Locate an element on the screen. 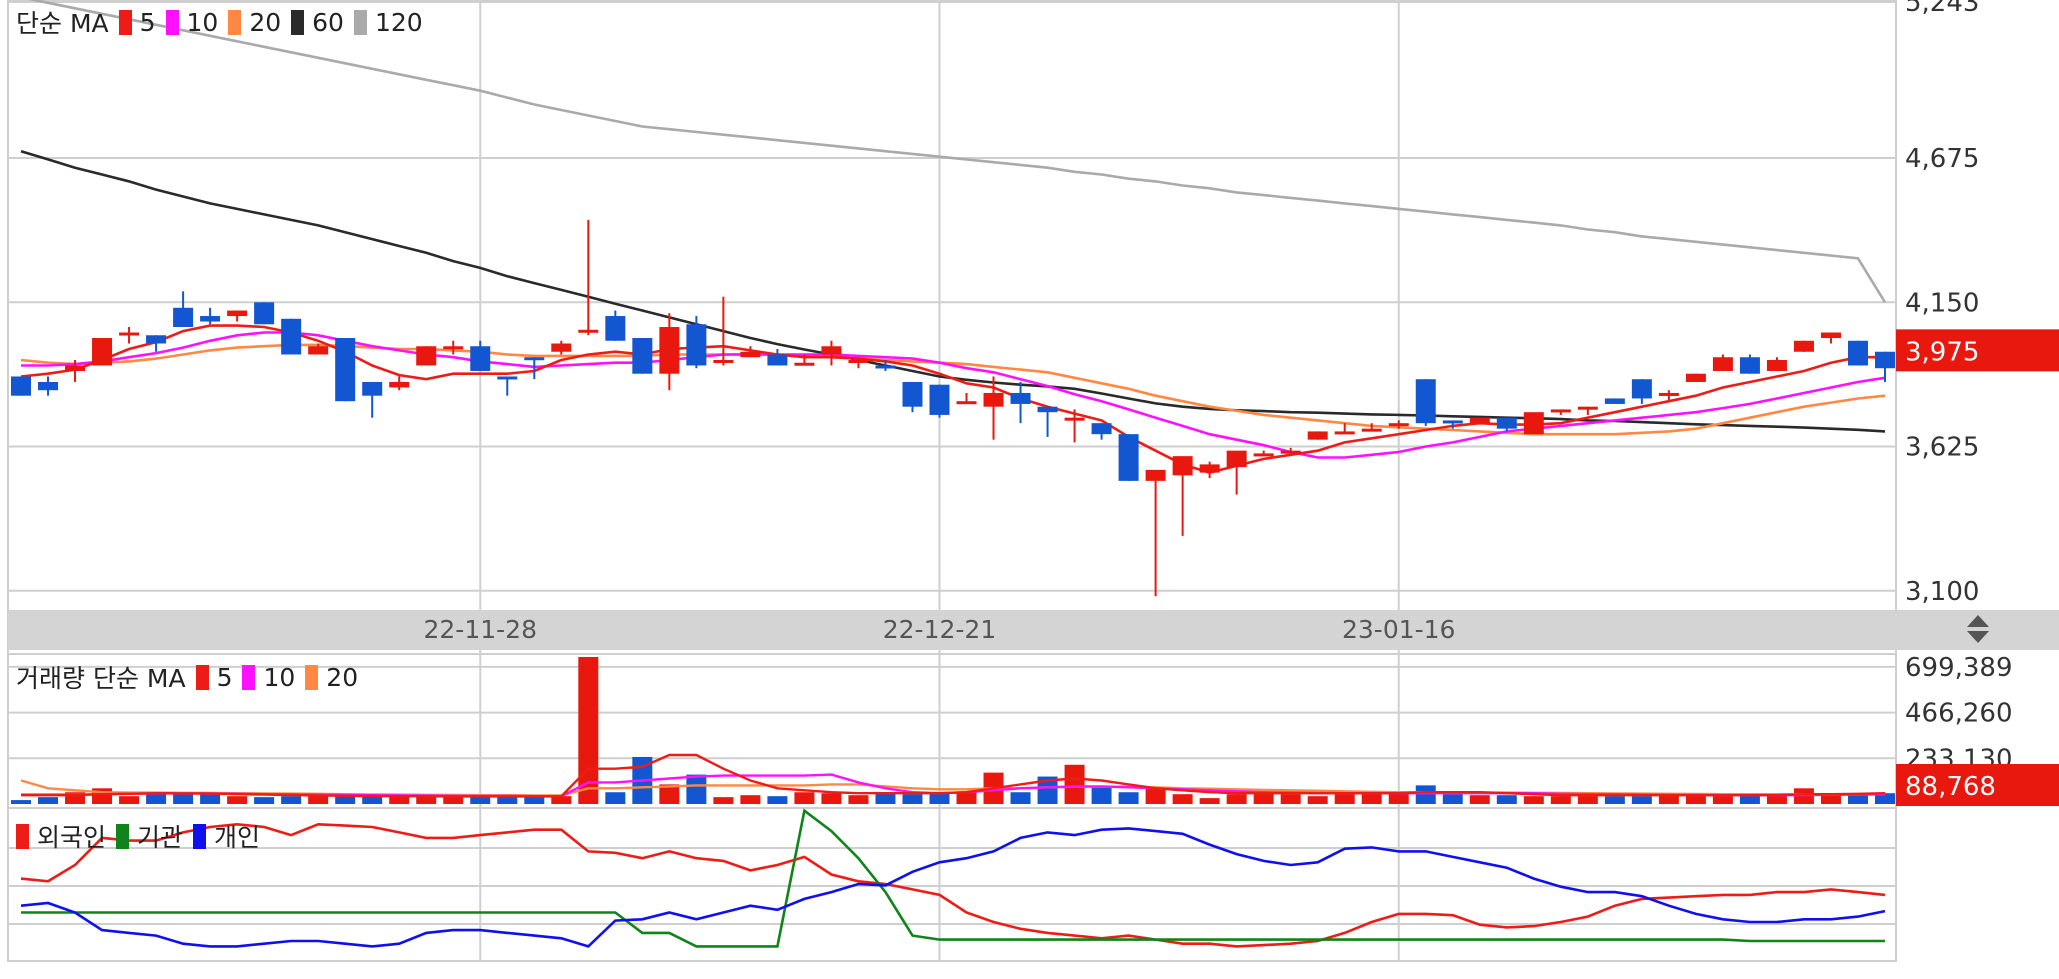 This screenshot has height=979, width=2059. price-tick-label: 4,150 is located at coordinates (1942, 303).